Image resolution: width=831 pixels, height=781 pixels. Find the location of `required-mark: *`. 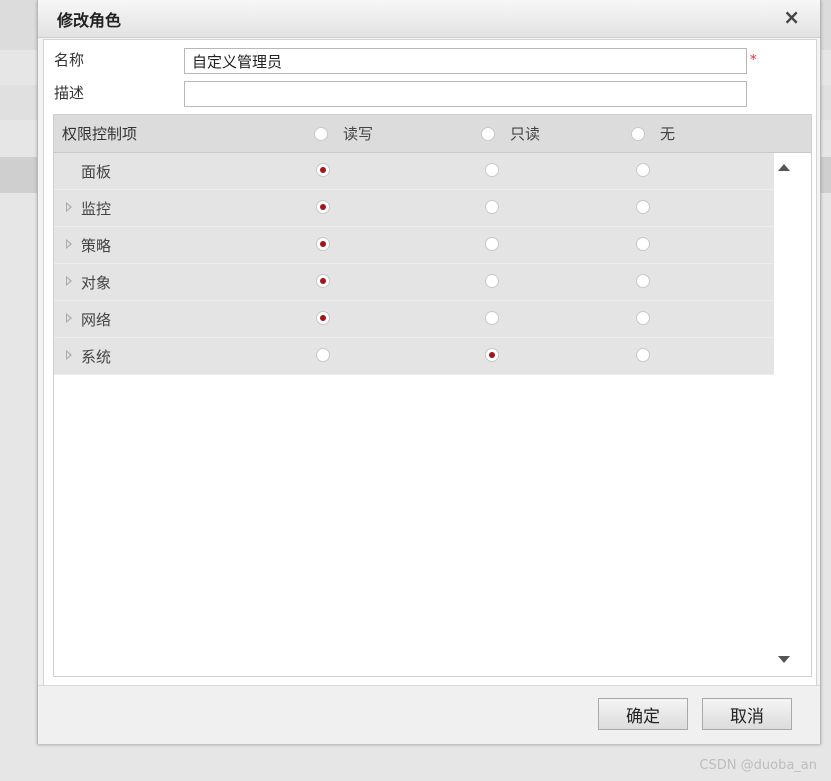

required-mark: * is located at coordinates (753, 60).